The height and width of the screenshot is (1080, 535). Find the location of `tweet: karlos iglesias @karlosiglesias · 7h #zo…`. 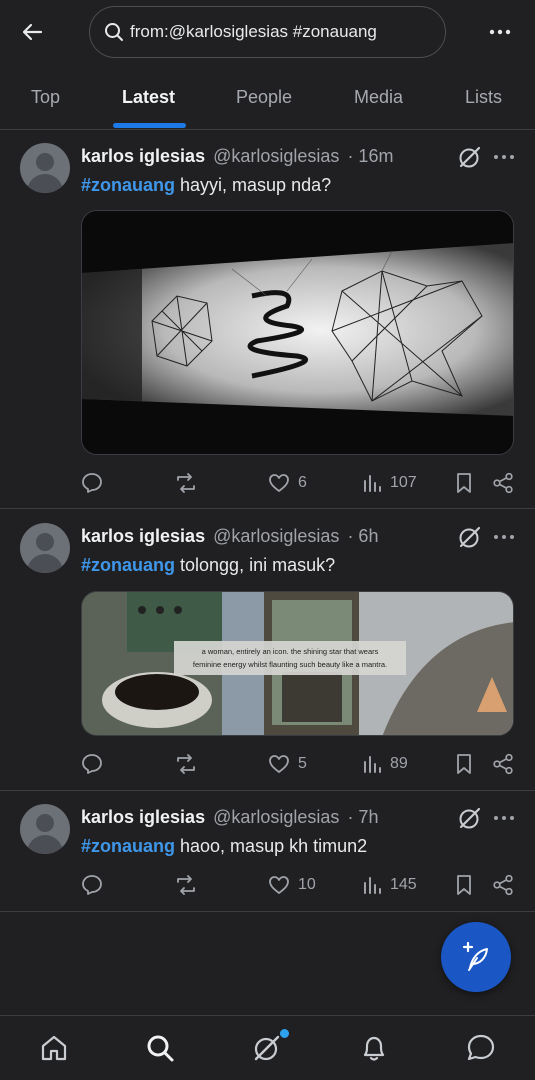

tweet: karlos iglesias @karlosiglesias · 7h #zo… is located at coordinates (267, 852).